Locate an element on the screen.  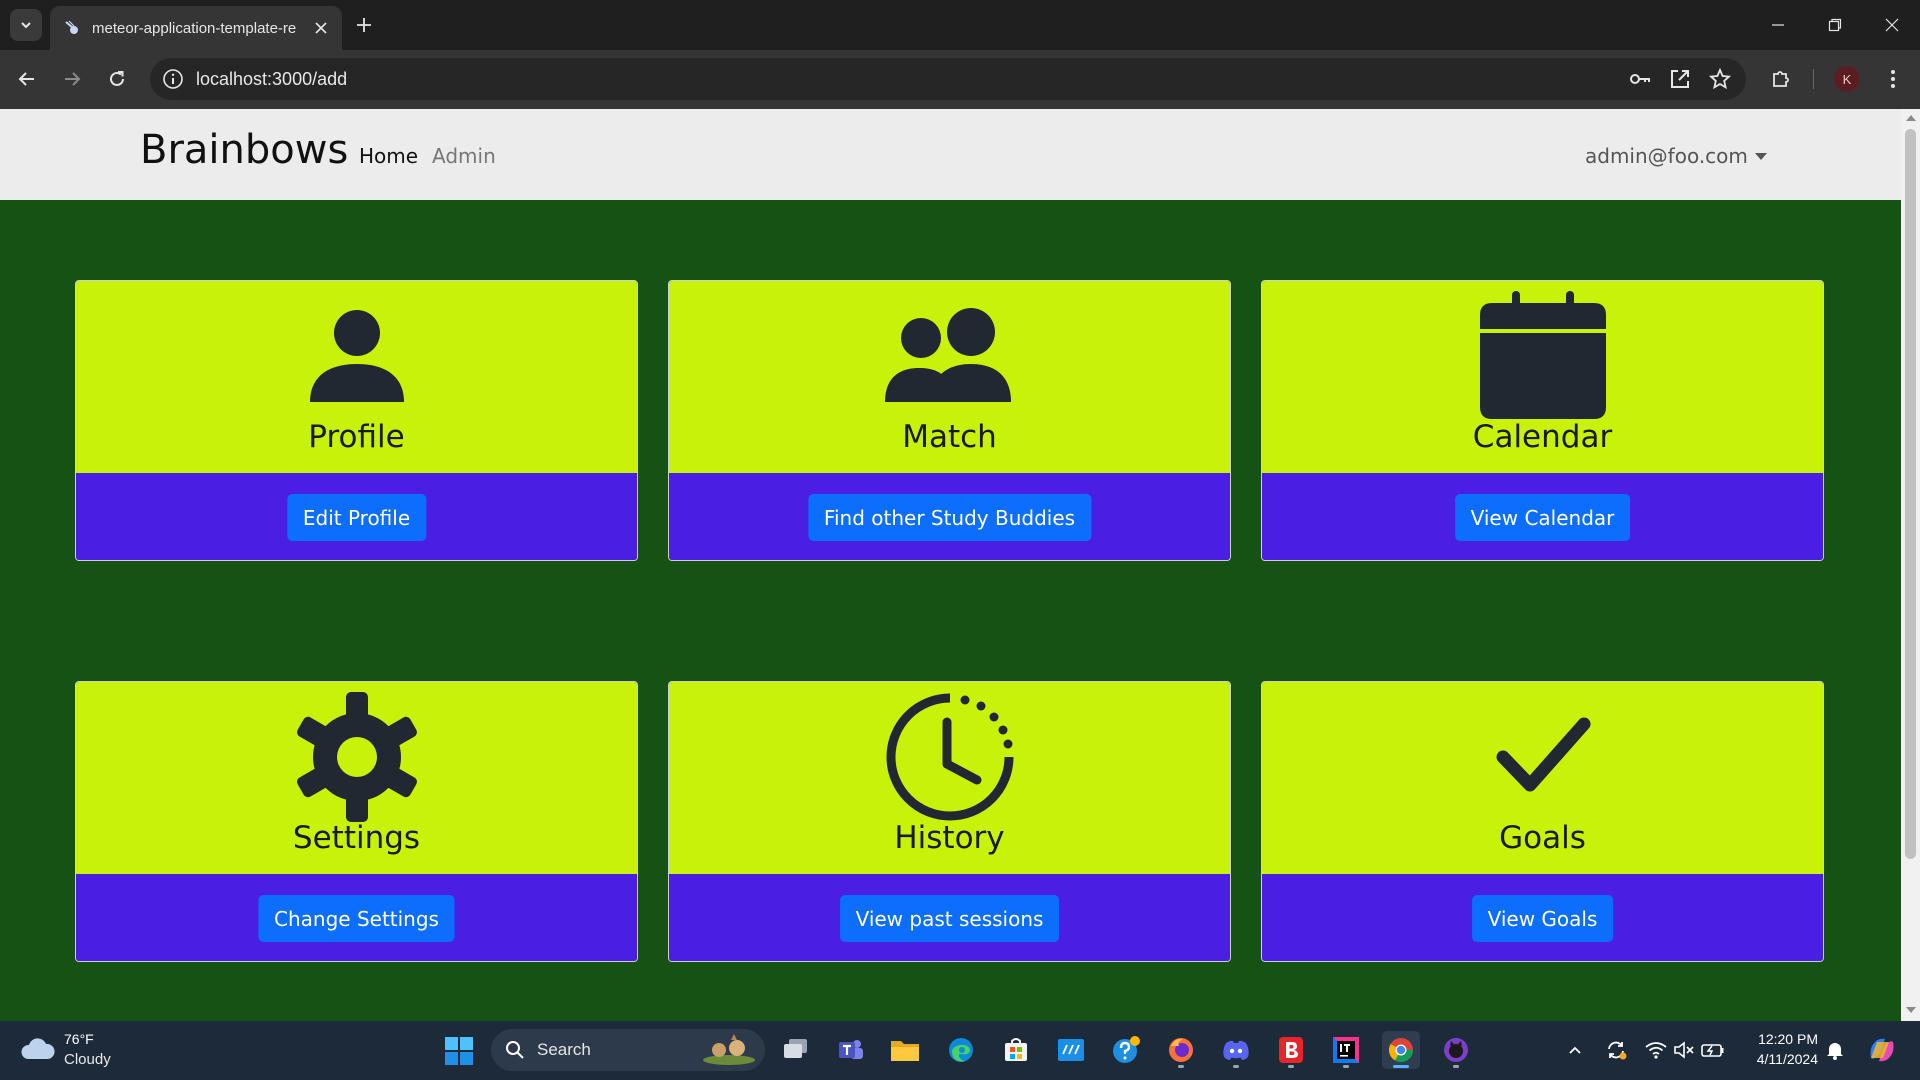
bookmark-button is located at coordinates (1720, 79).